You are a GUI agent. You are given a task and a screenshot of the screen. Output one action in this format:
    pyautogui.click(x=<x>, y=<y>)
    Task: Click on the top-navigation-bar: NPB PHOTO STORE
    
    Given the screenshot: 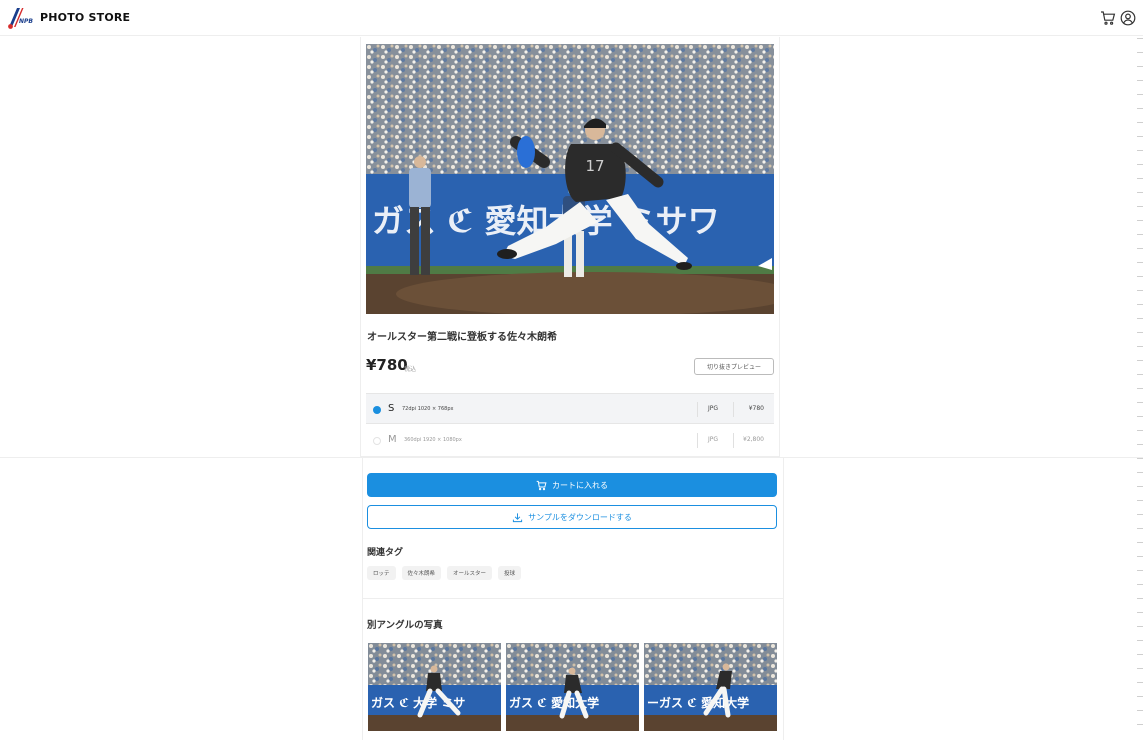 What is the action you would take?
    pyautogui.click(x=571, y=18)
    